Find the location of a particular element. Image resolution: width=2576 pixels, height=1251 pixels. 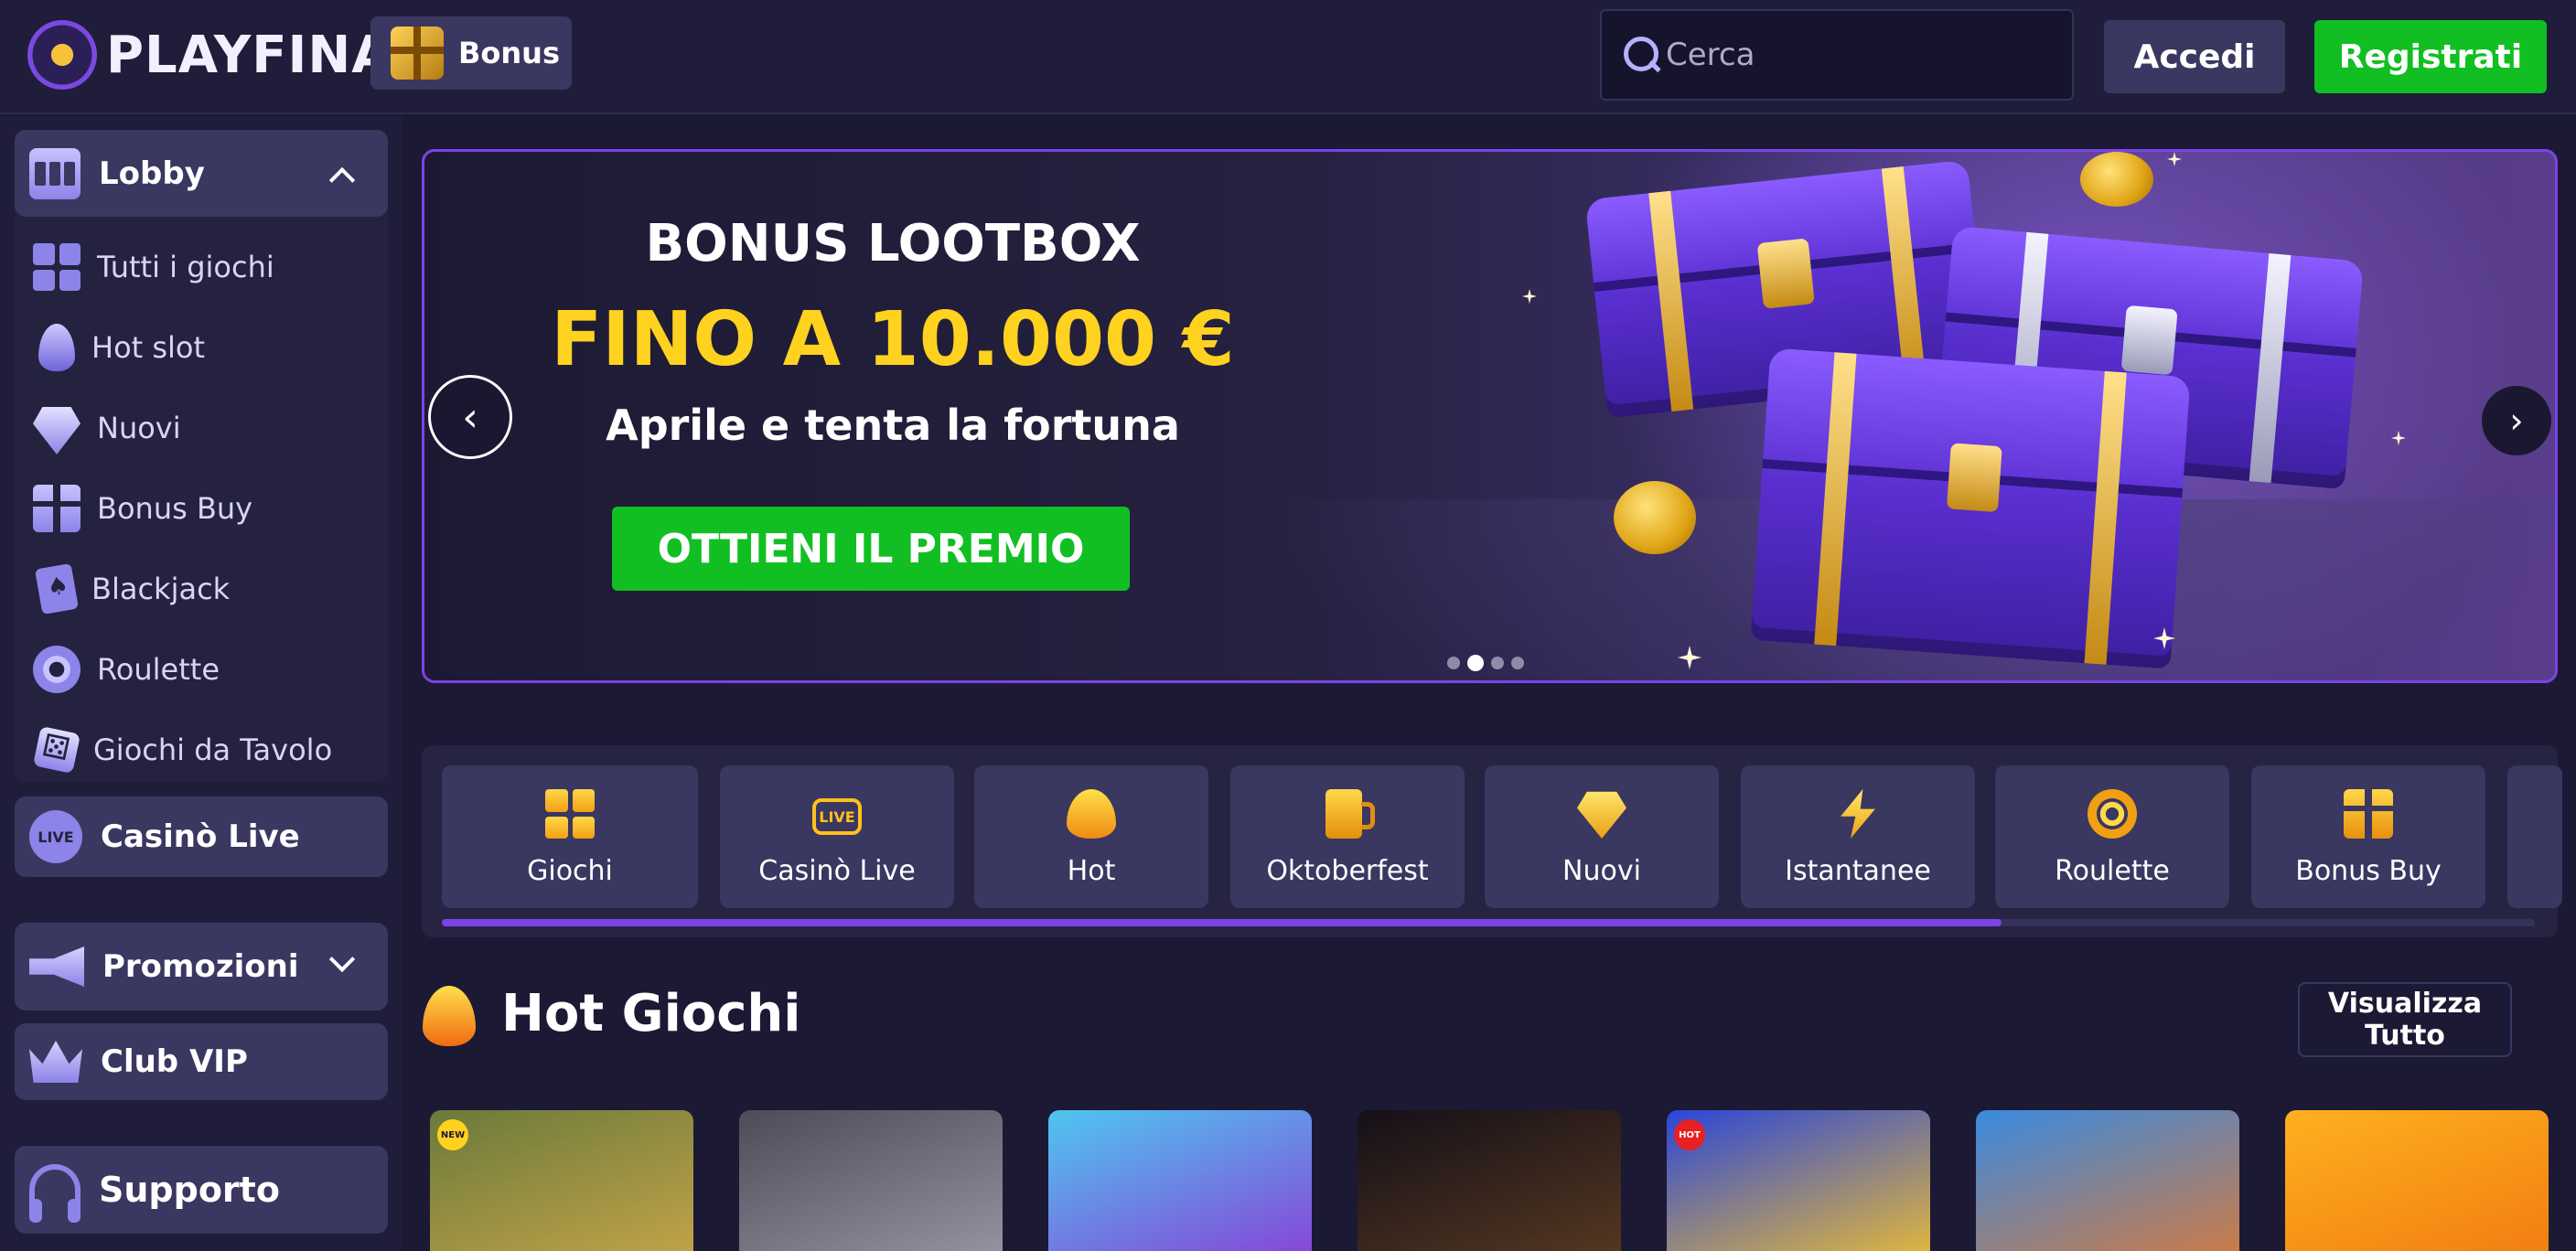

sidebar-item-promotions: Promozioni is located at coordinates (202, 967).